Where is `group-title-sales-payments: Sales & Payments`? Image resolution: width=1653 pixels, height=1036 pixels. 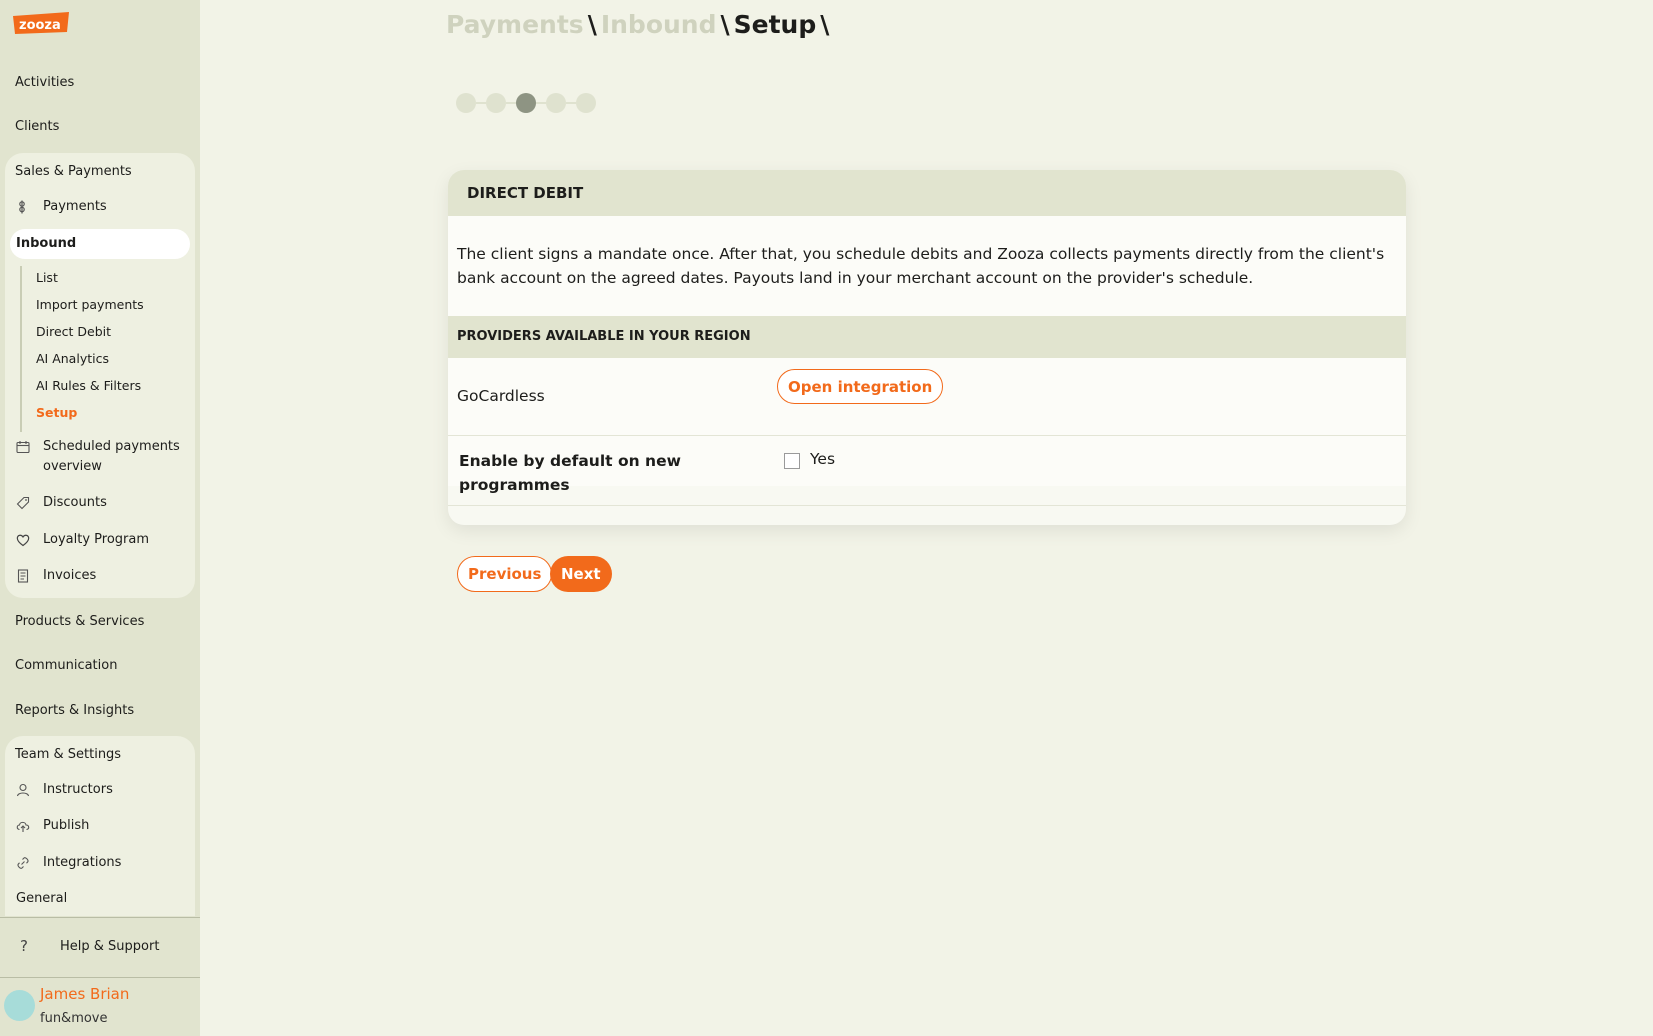
group-title-sales-payments: Sales & Payments is located at coordinates (73, 171).